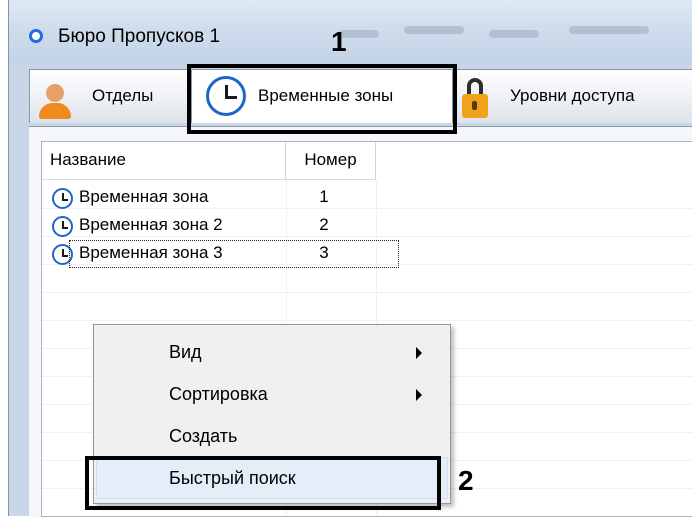 The image size is (692, 517). I want to click on menu-item-view: Вид, so click(272, 352).